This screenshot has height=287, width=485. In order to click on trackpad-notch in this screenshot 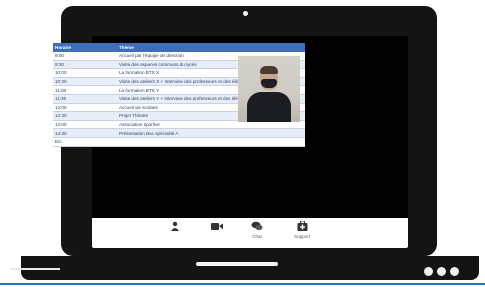, I will do `click(237, 264)`.